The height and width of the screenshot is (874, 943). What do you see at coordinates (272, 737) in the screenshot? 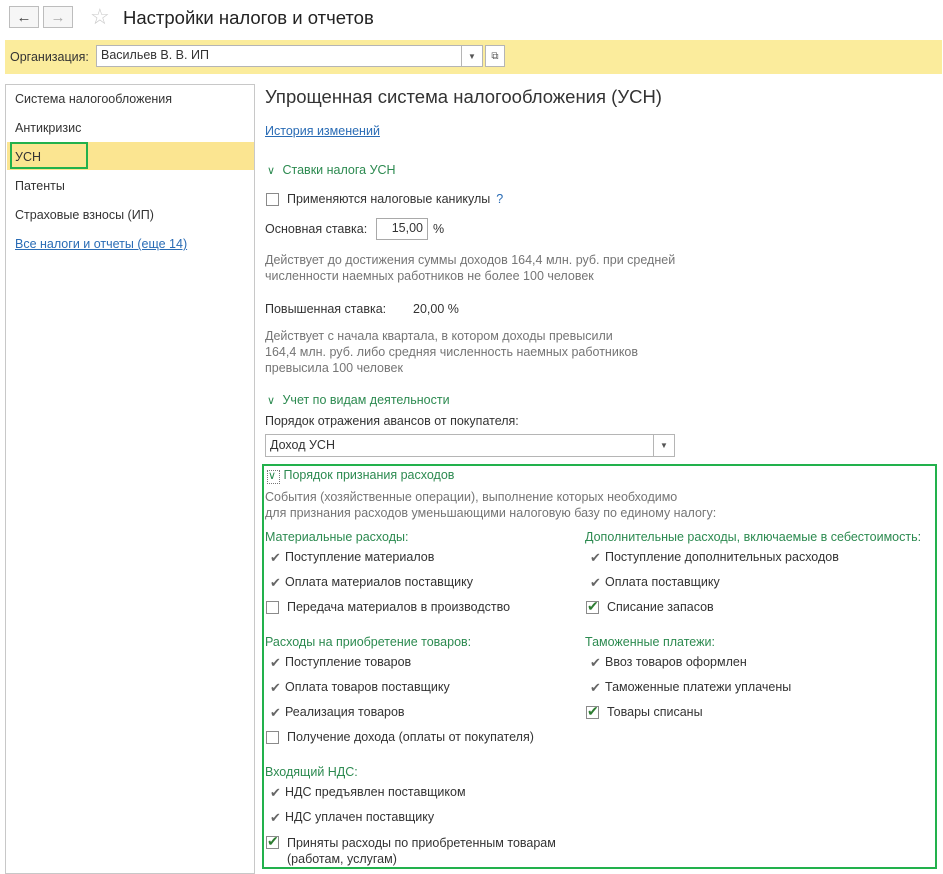
I see `income-receipt-checkbox` at bounding box center [272, 737].